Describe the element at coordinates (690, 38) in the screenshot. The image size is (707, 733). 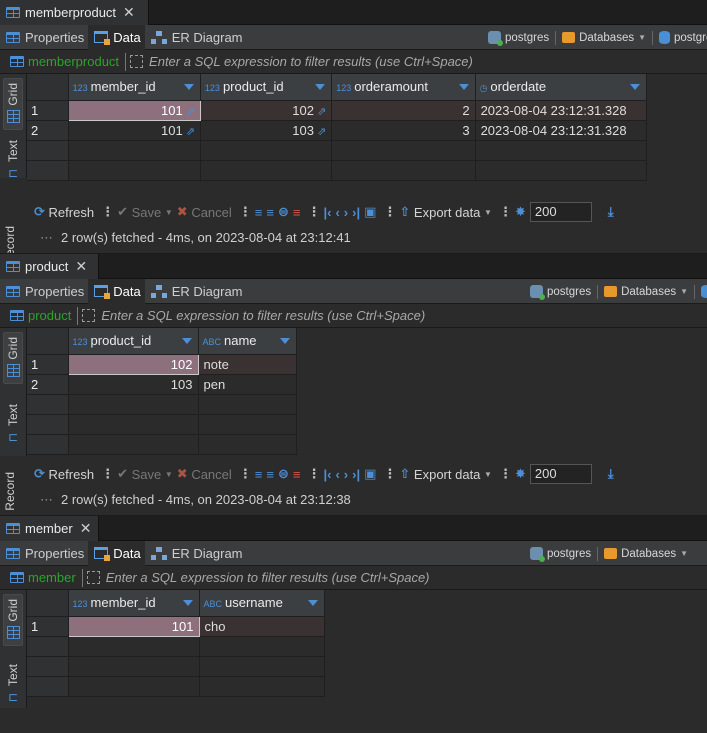
I see `database-name: postgres` at that location.